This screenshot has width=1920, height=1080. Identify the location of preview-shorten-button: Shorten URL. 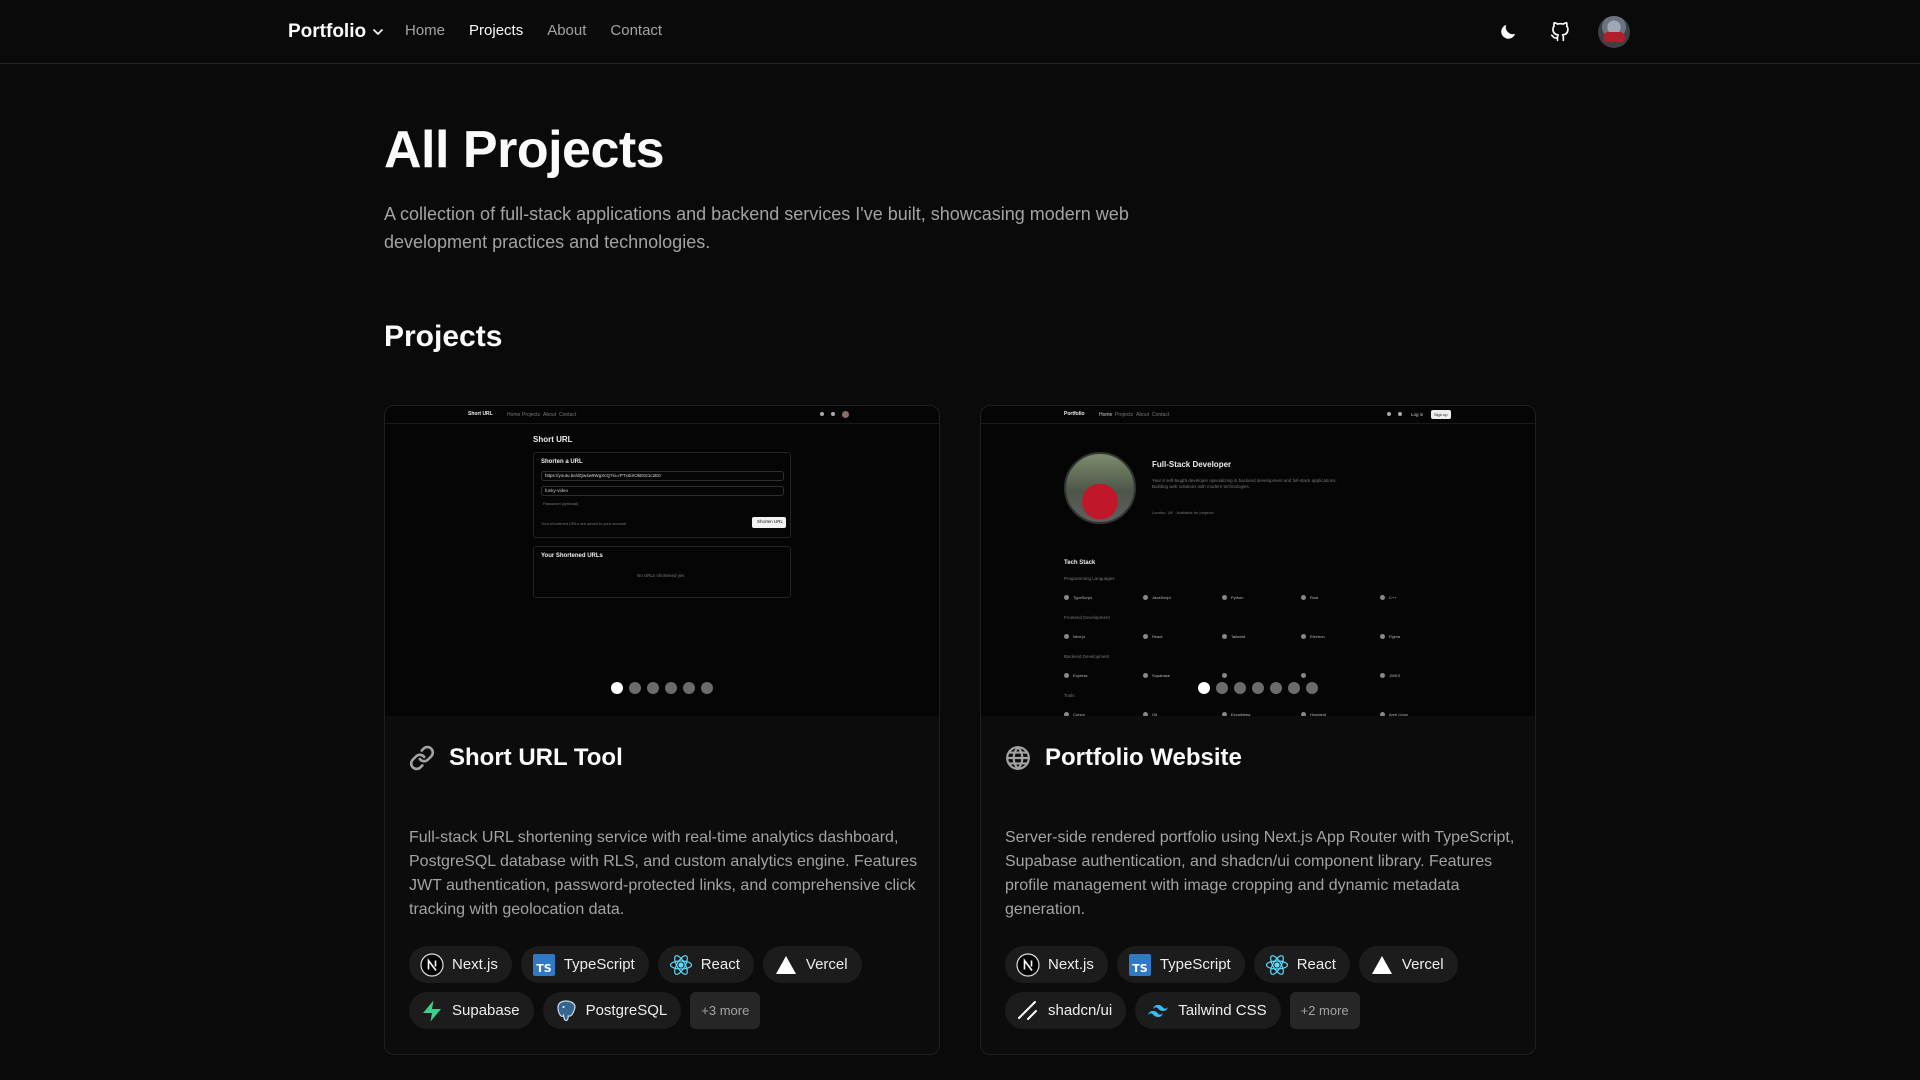
(769, 522).